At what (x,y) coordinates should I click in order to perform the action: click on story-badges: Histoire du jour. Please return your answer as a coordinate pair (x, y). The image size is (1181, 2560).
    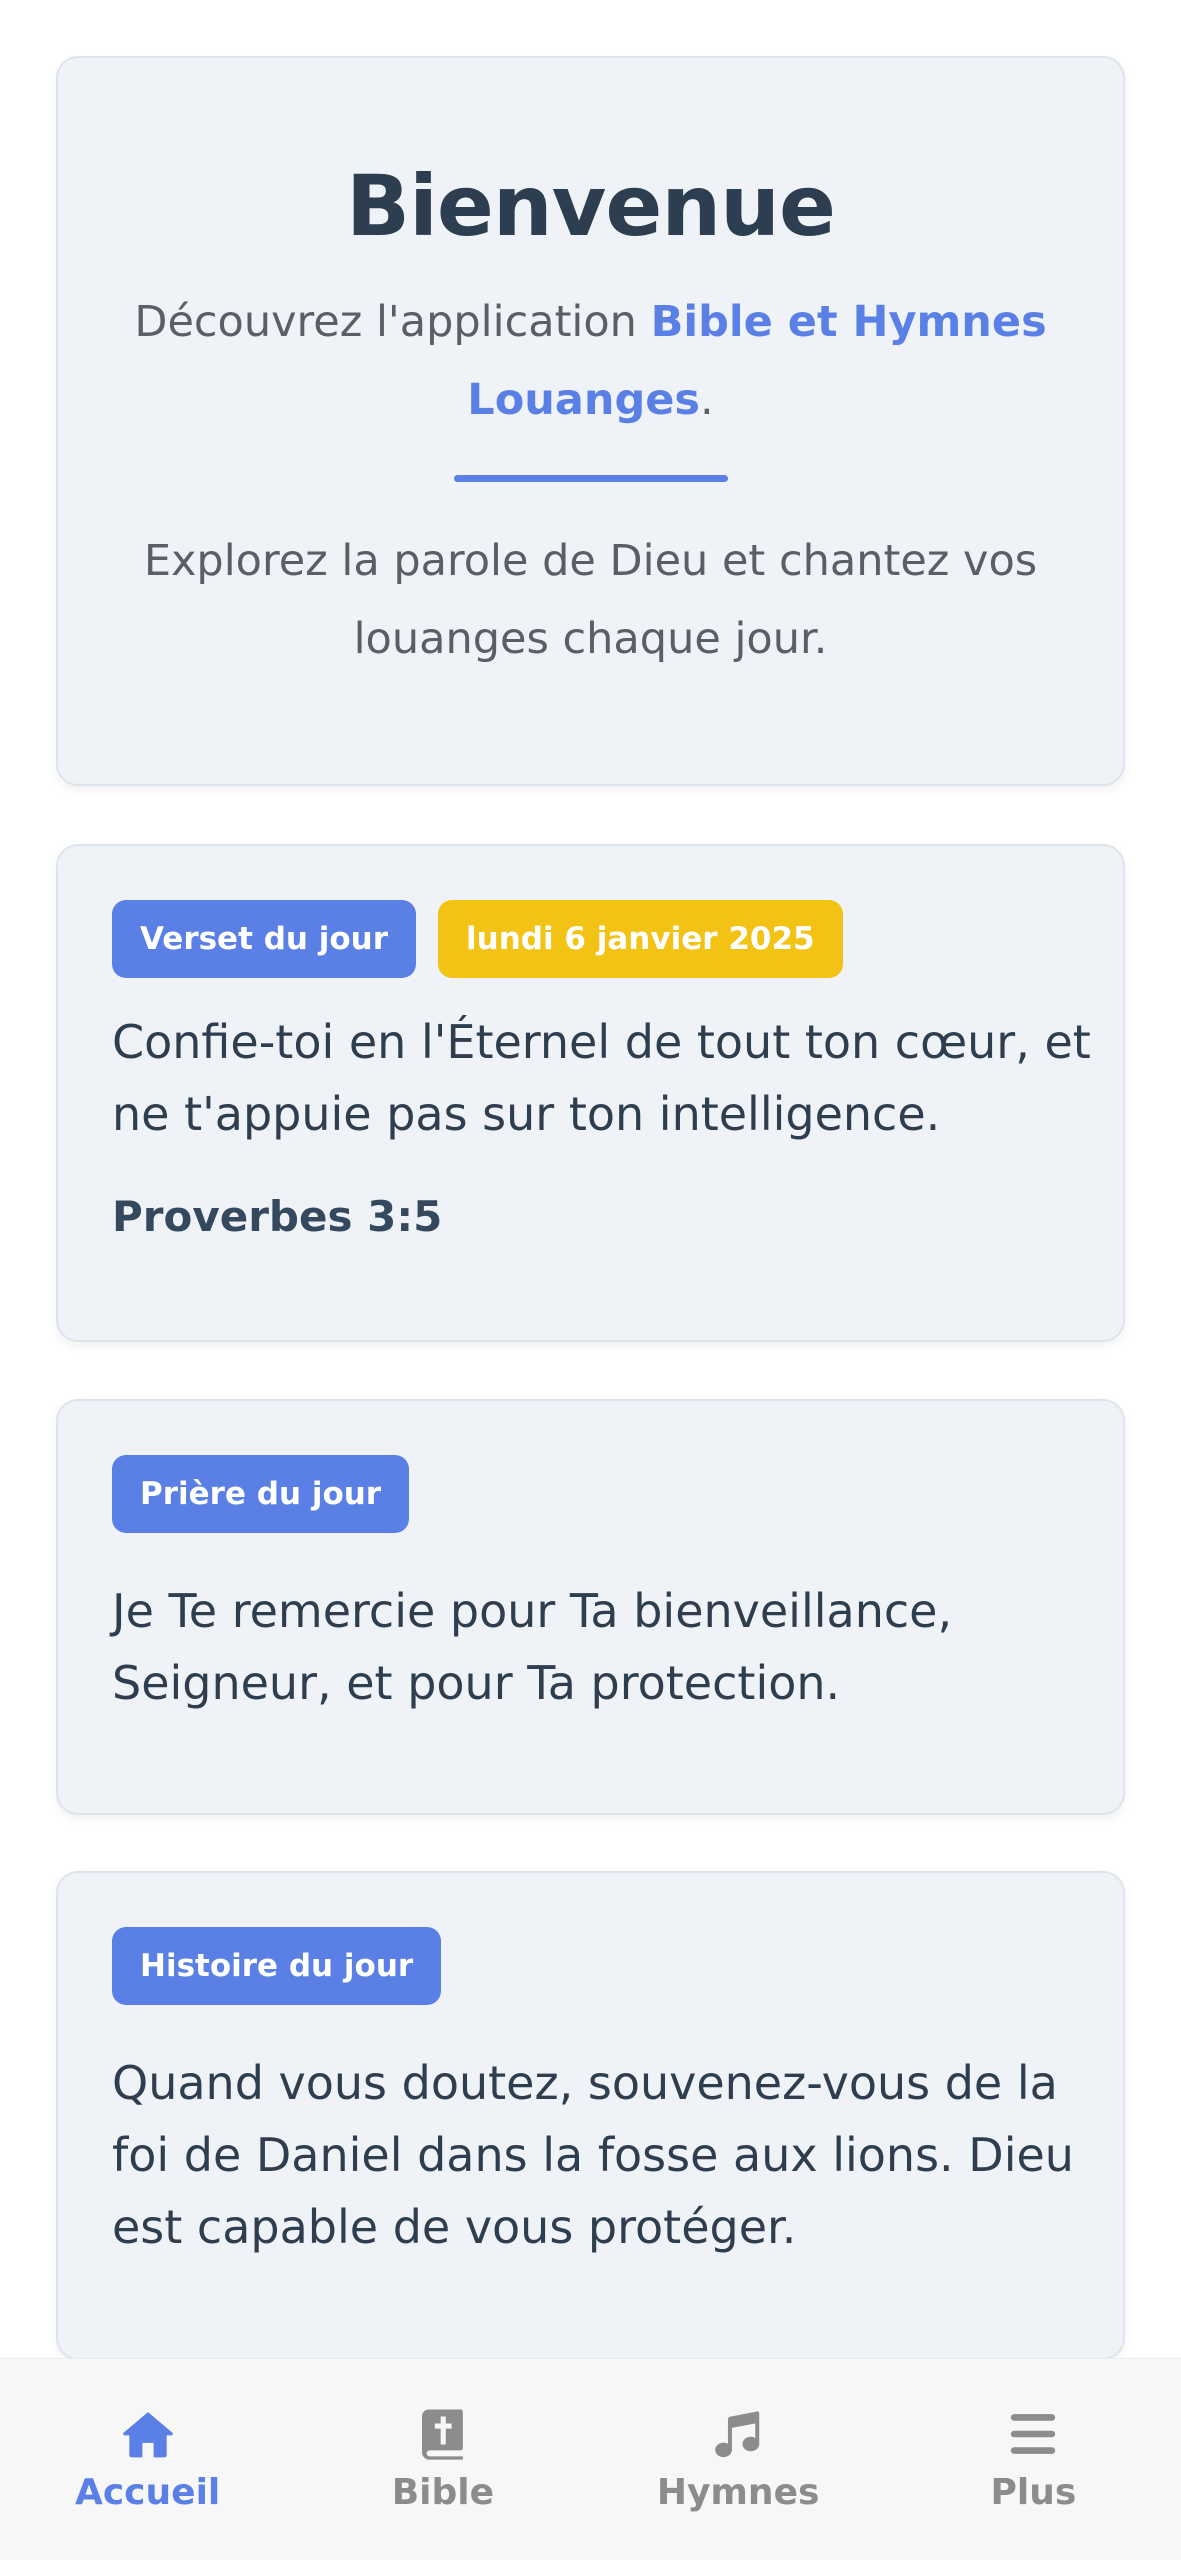
    Looking at the image, I should click on (277, 1966).